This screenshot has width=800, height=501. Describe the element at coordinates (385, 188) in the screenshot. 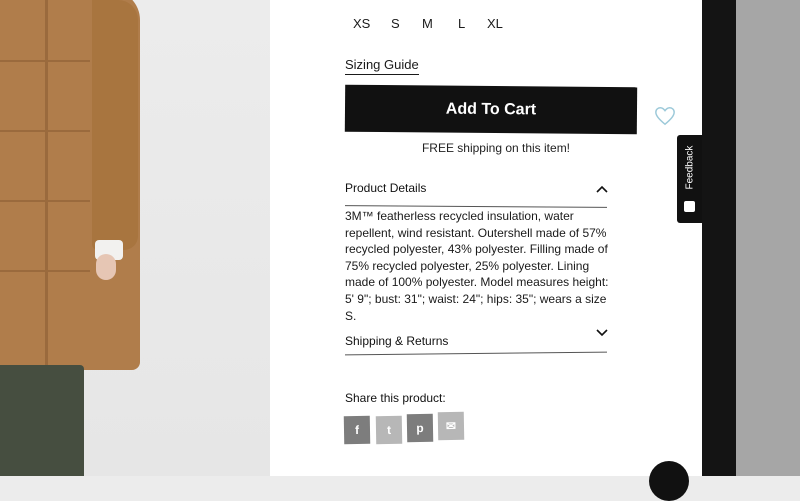

I see `product-details-header: Product Details` at that location.